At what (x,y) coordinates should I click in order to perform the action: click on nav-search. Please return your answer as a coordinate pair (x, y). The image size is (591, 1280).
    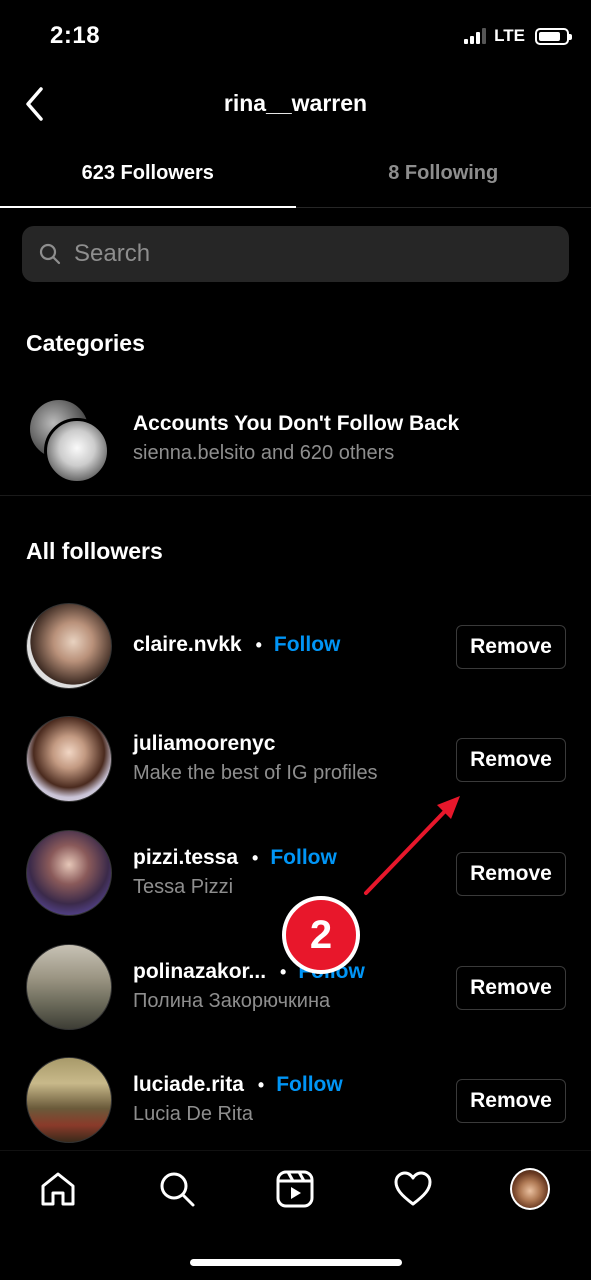
    Looking at the image, I should click on (177, 1189).